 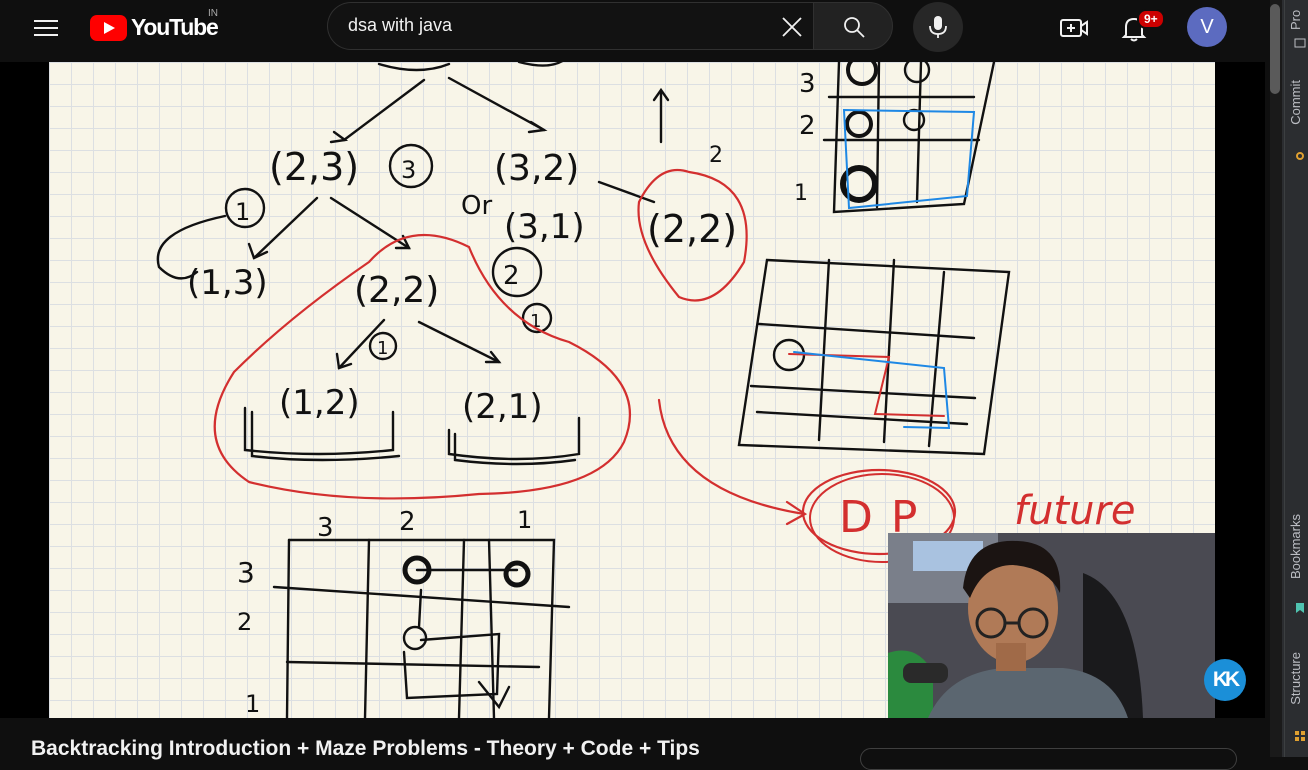 I want to click on logo-text: YouTube, so click(x=175, y=27).